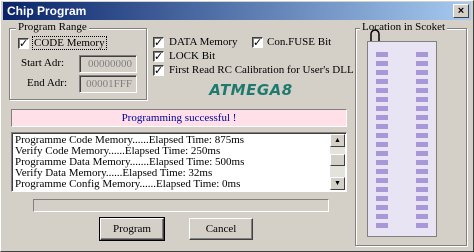 The height and width of the screenshot is (252, 474). I want to click on cancel-button: Cancel, so click(221, 229).